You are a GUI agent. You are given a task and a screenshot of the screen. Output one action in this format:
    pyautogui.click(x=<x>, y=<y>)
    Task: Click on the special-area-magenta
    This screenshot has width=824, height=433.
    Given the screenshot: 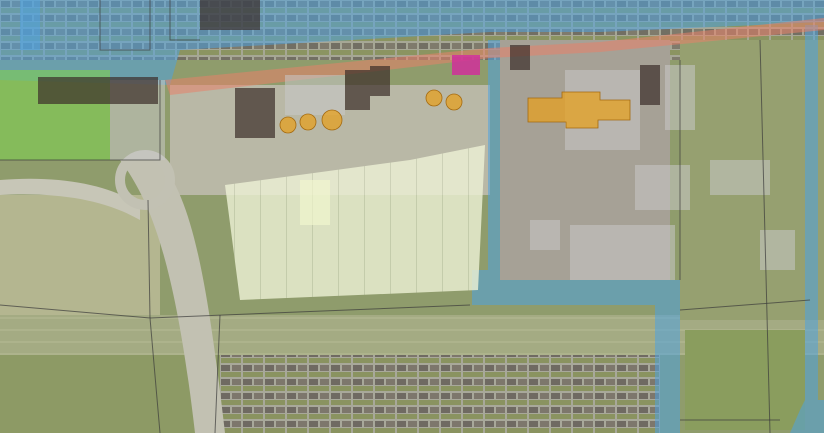 What is the action you would take?
    pyautogui.click(x=466, y=65)
    